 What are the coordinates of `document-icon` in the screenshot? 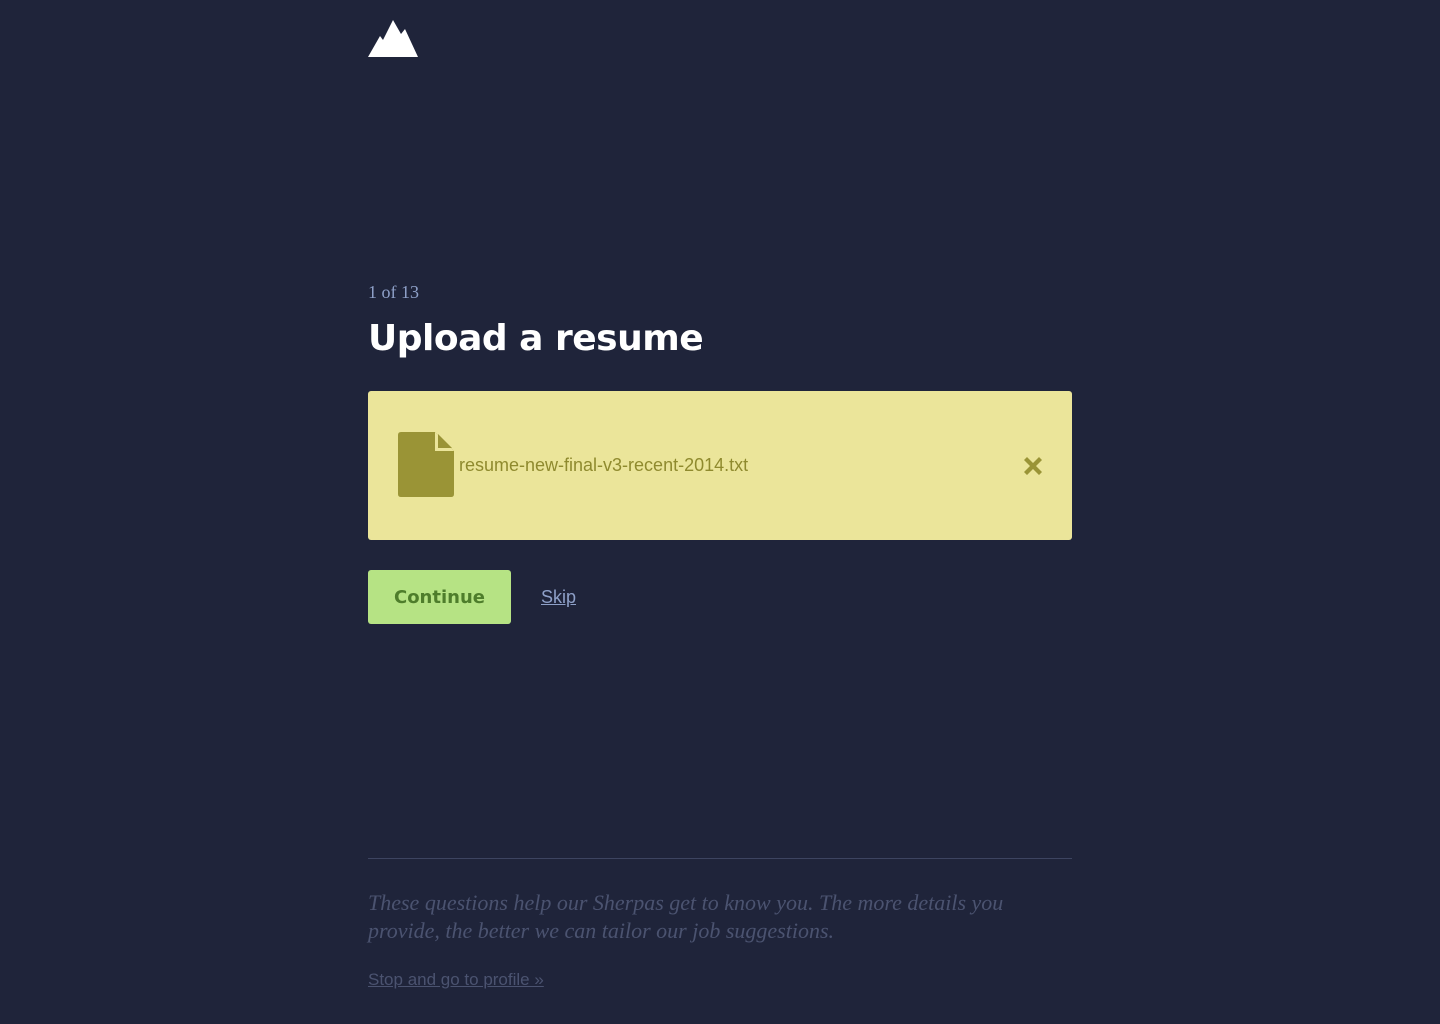 It's located at (426, 464).